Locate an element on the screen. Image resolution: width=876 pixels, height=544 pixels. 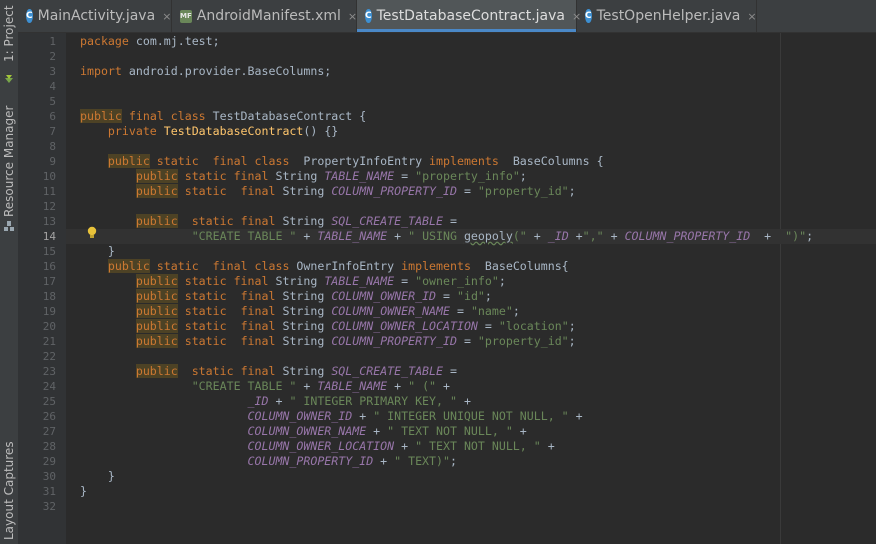
tab-android-manifest: MF AndroidManifest.xml × is located at coordinates (264, 16).